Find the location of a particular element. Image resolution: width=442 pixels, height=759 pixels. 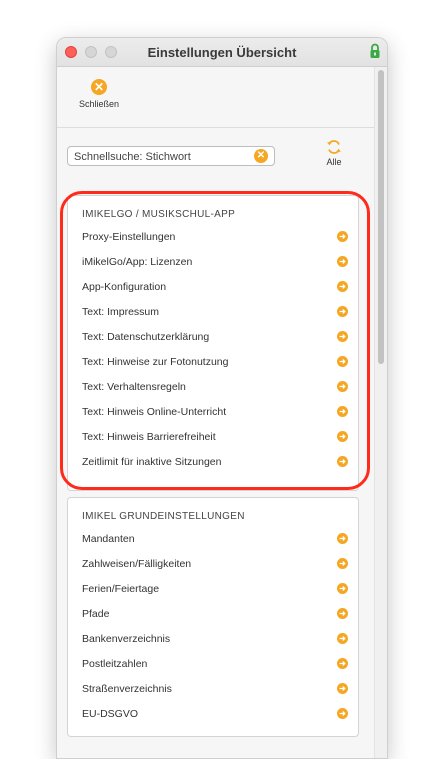

quick-search-field: ✕ is located at coordinates (171, 156).